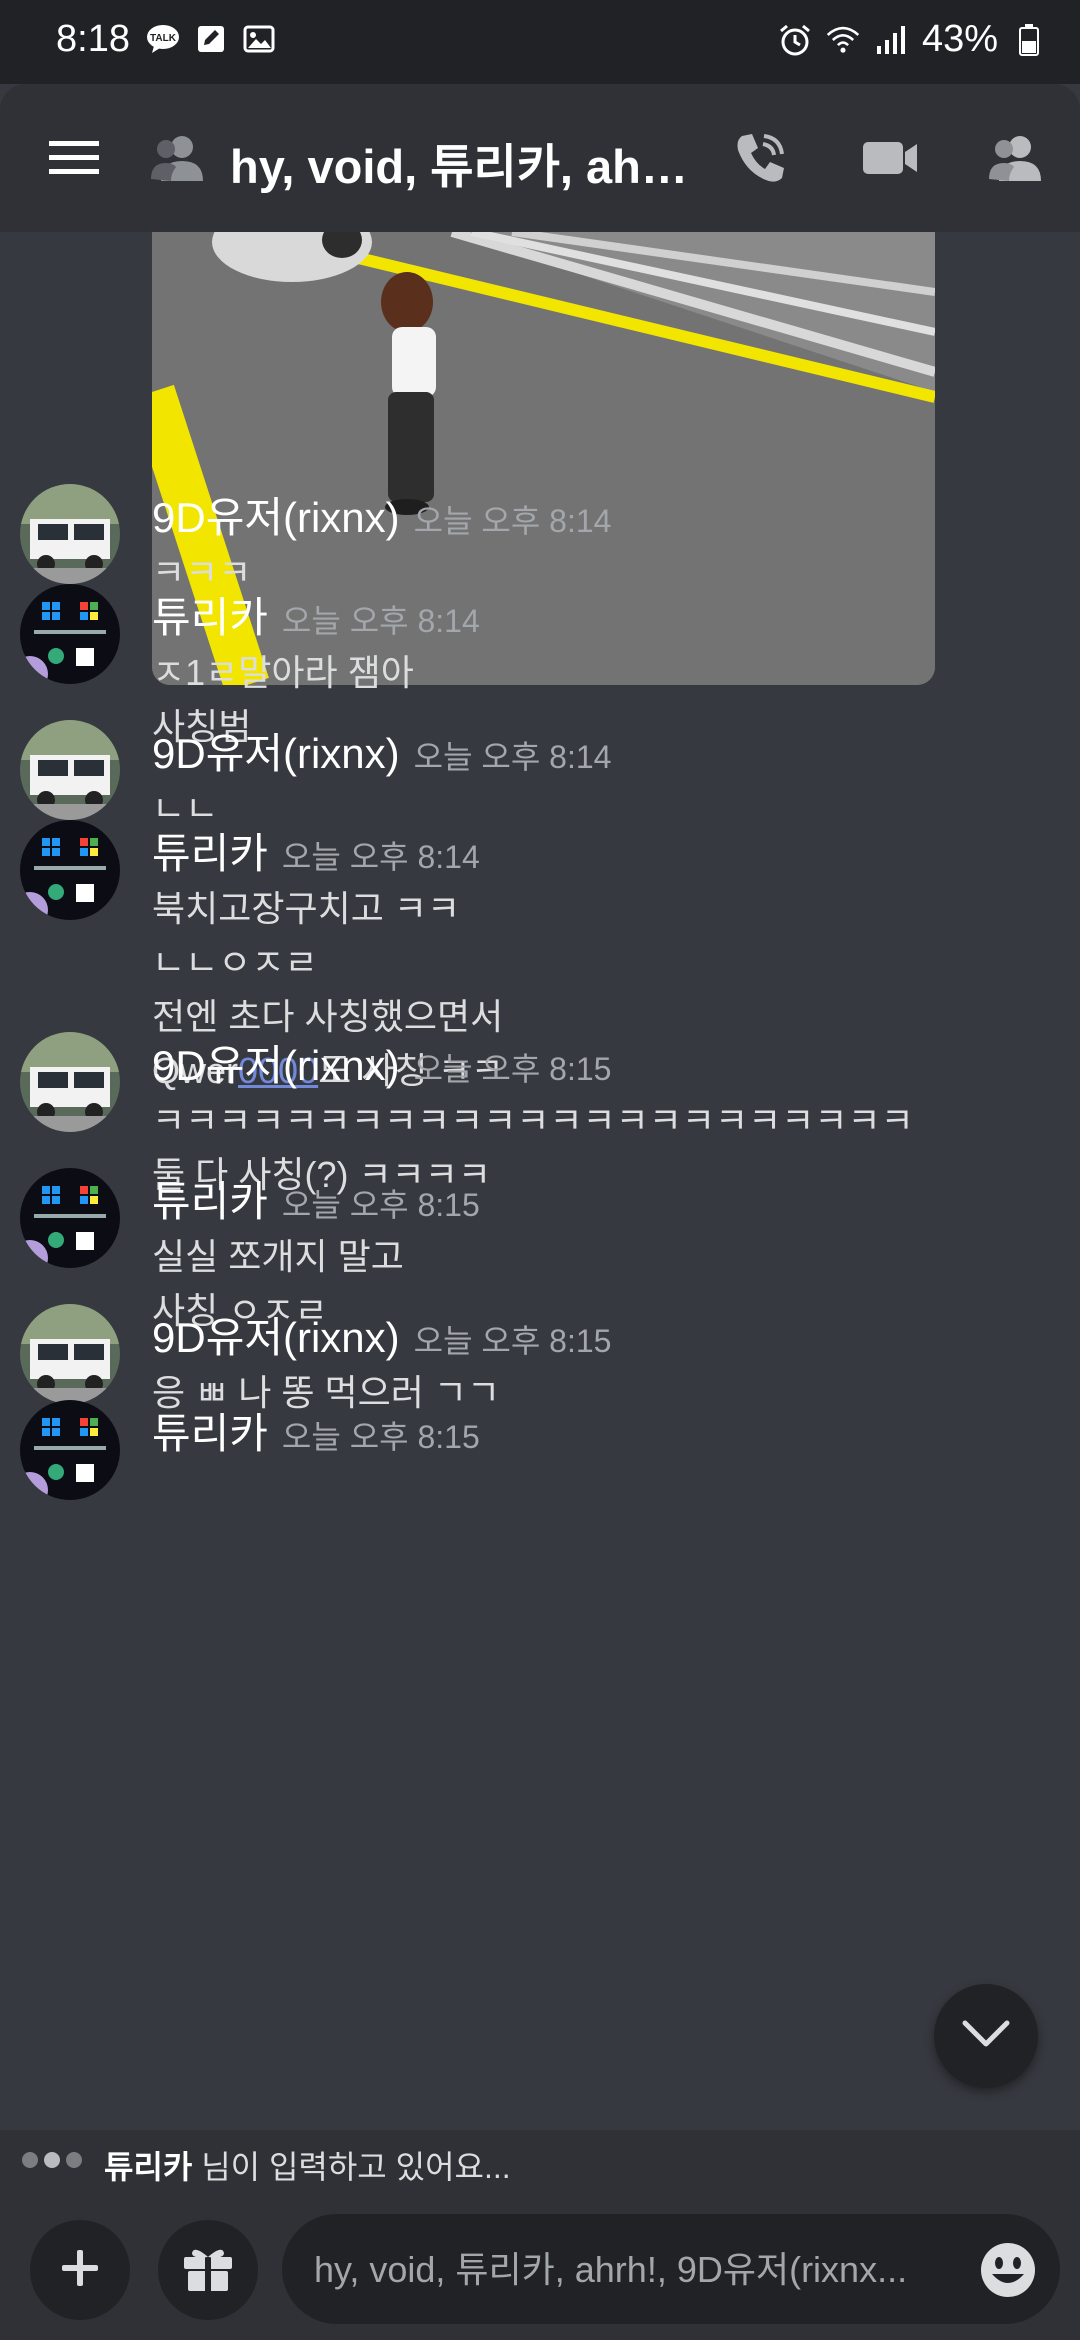  I want to click on kakaotalk-icon: TALK, so click(163, 39).